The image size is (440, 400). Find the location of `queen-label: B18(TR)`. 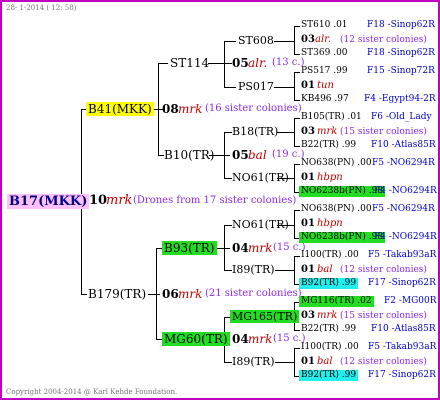

queen-label: B18(TR) is located at coordinates (255, 131).